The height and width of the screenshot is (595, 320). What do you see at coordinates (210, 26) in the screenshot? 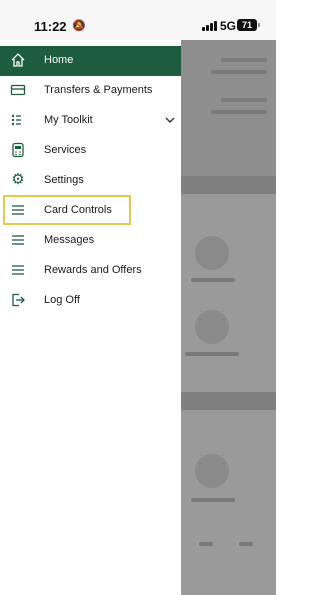
I see `signal-bars-icon` at bounding box center [210, 26].